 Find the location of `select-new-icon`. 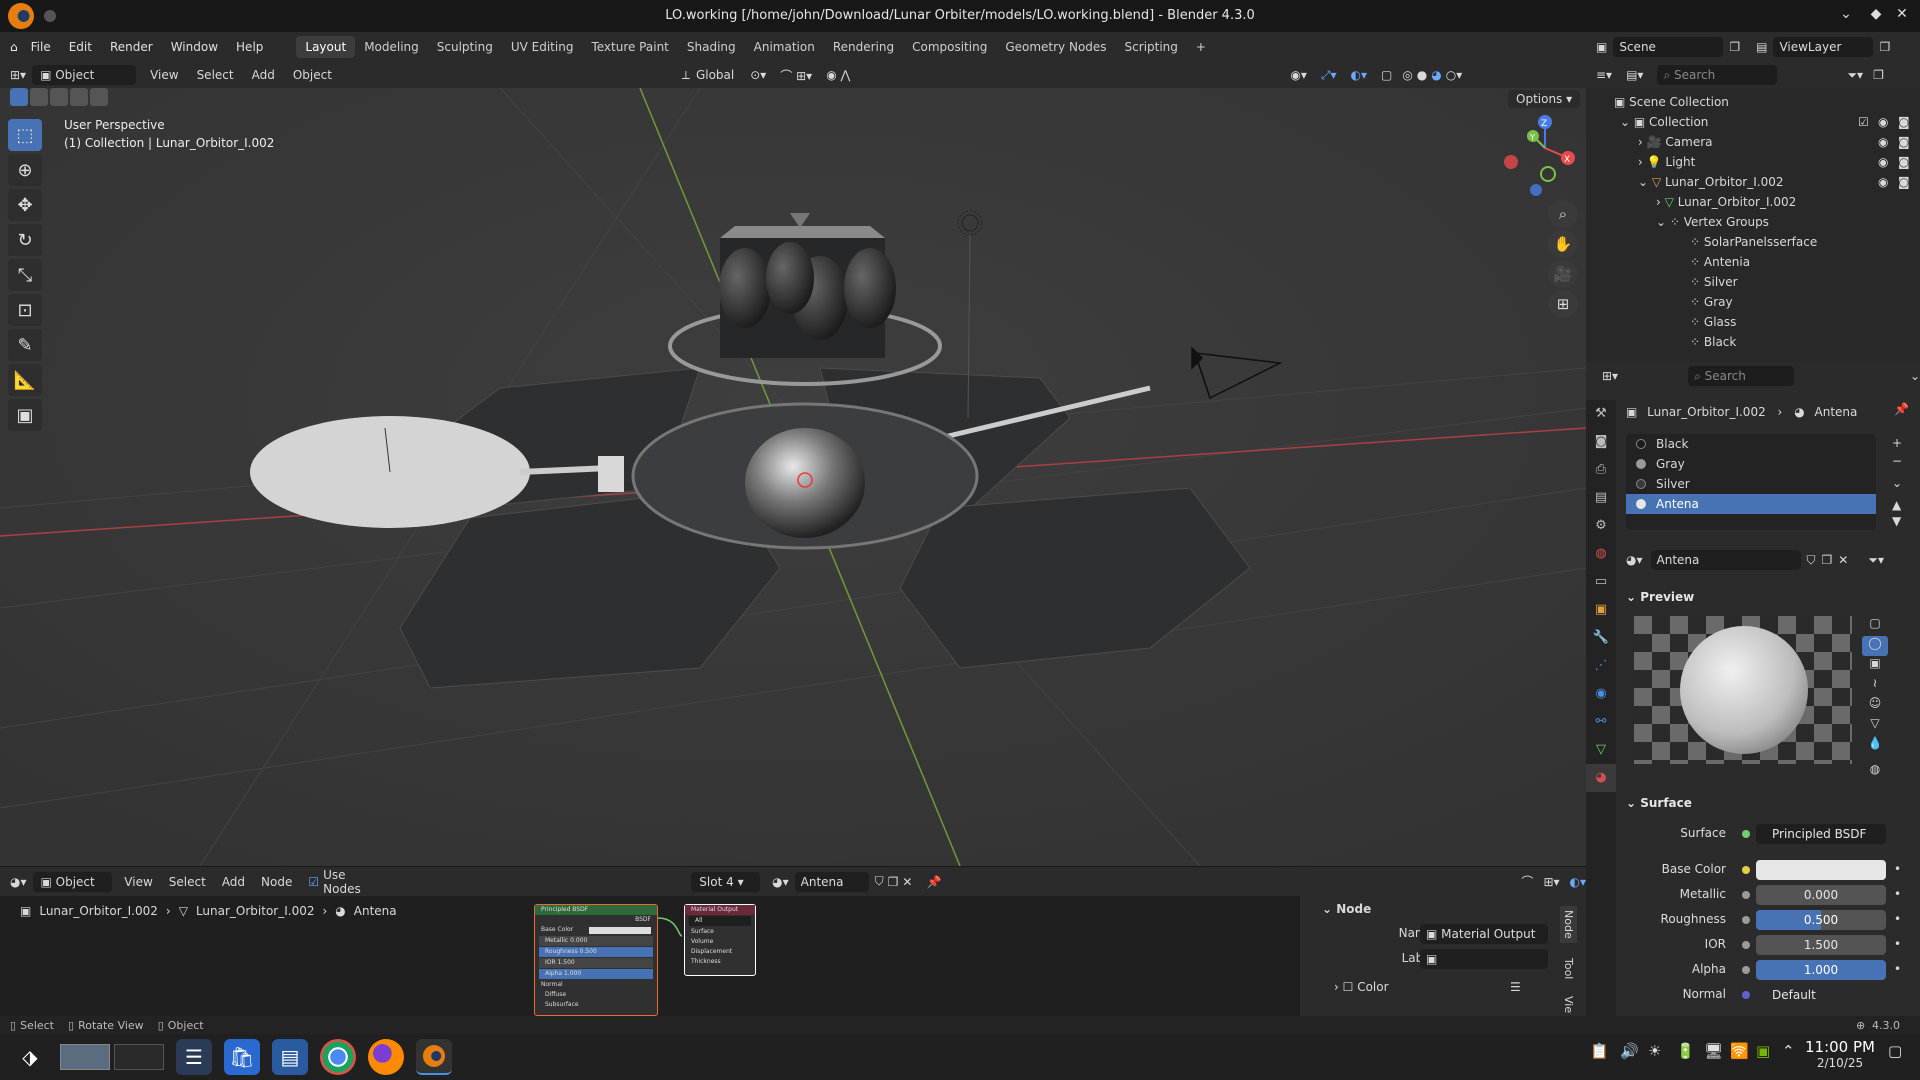

select-new-icon is located at coordinates (19, 97).